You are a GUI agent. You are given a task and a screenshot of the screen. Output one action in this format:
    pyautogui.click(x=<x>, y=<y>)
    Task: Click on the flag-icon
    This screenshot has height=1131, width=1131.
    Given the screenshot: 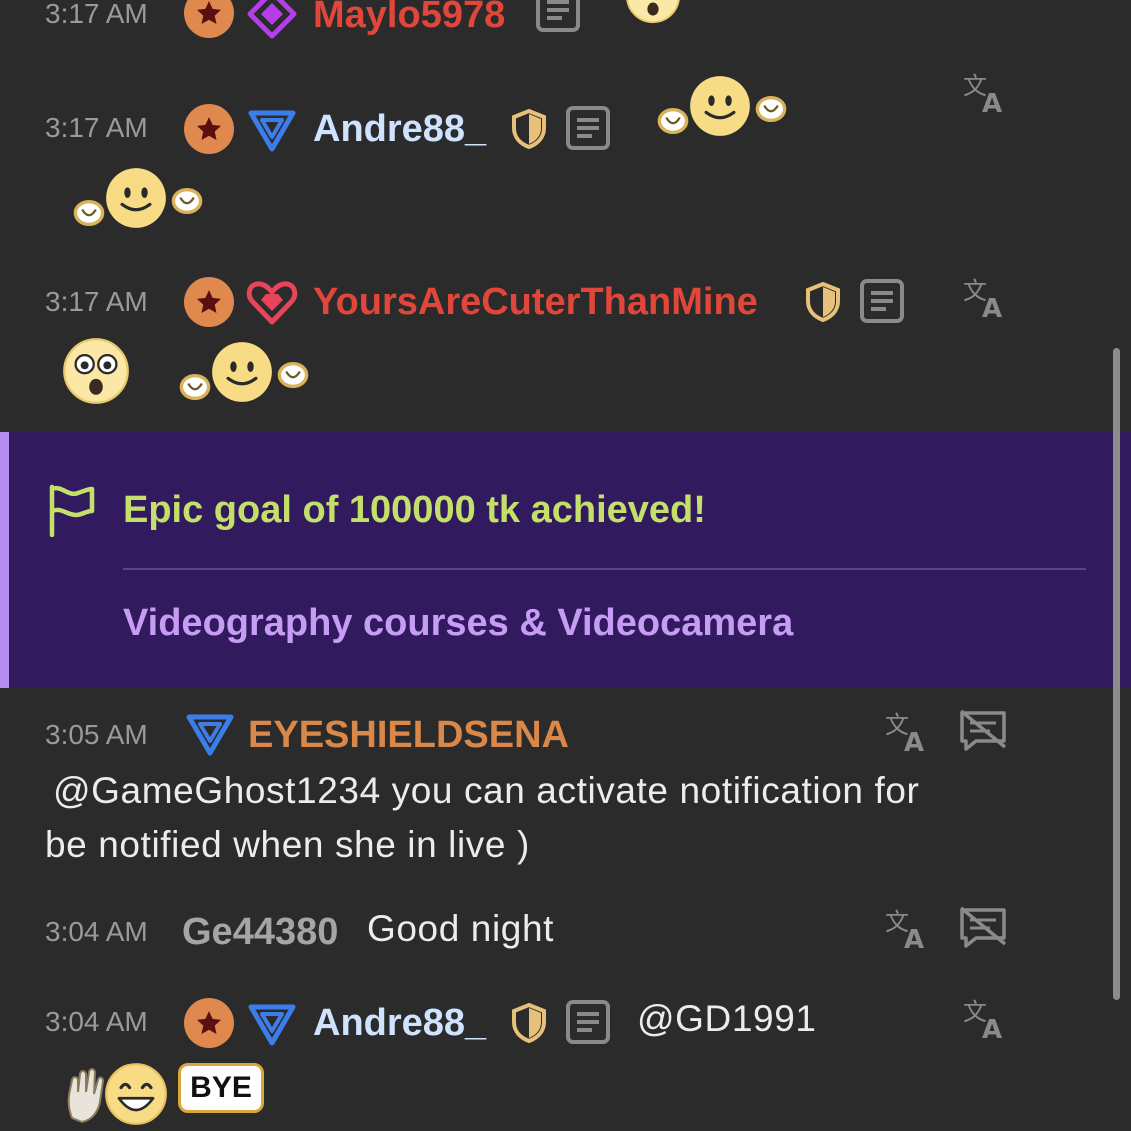 What is the action you would take?
    pyautogui.click(x=72, y=510)
    